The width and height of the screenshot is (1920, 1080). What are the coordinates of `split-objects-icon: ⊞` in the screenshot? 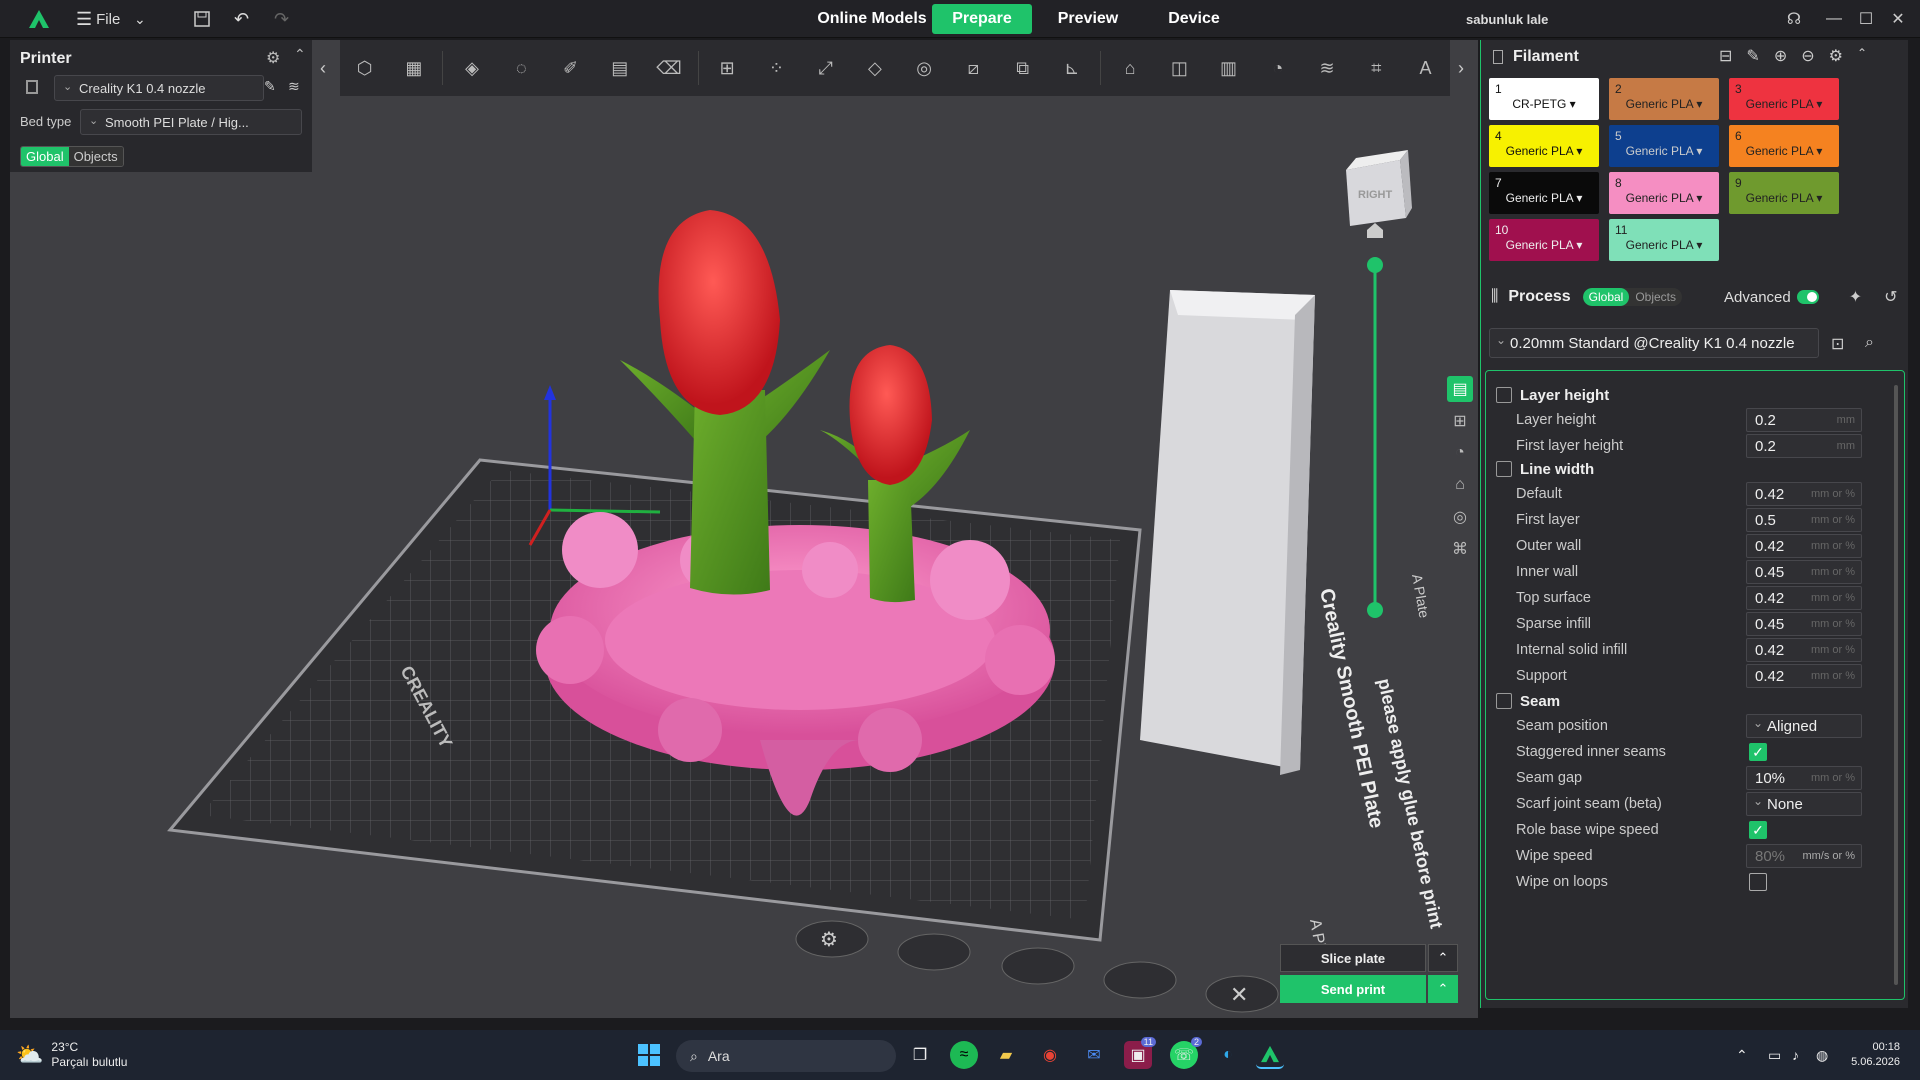 It's located at (727, 68).